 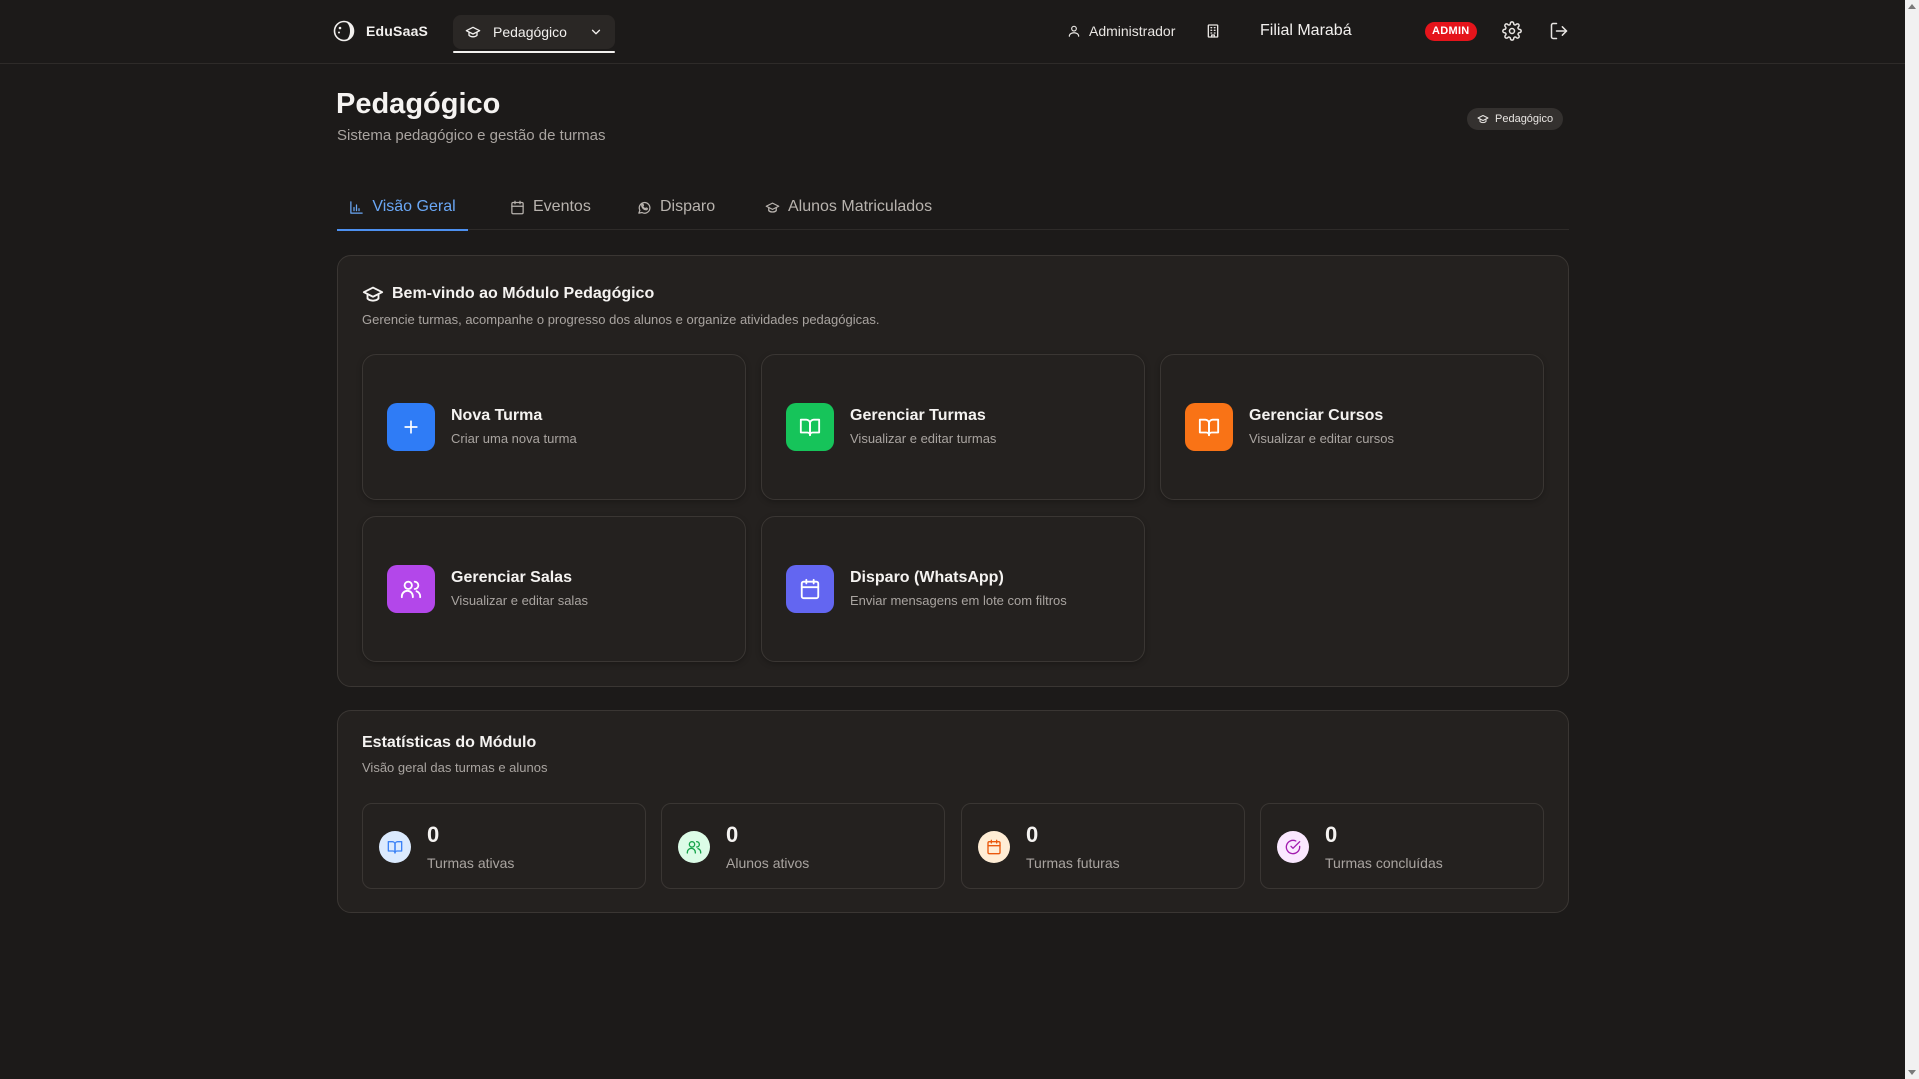 What do you see at coordinates (1293, 847) in the screenshot?
I see `check-circle-icon` at bounding box center [1293, 847].